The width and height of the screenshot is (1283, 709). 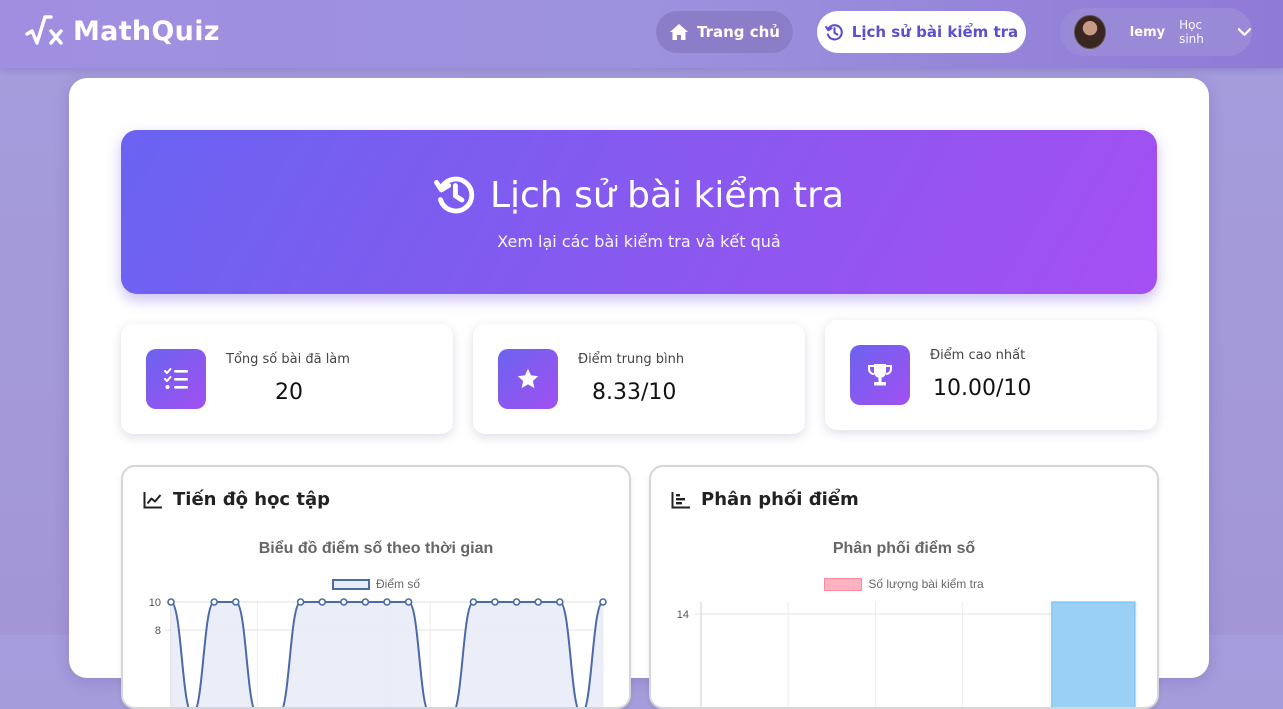 I want to click on page-title: Lịch sử bài kiểm tra, so click(x=667, y=195).